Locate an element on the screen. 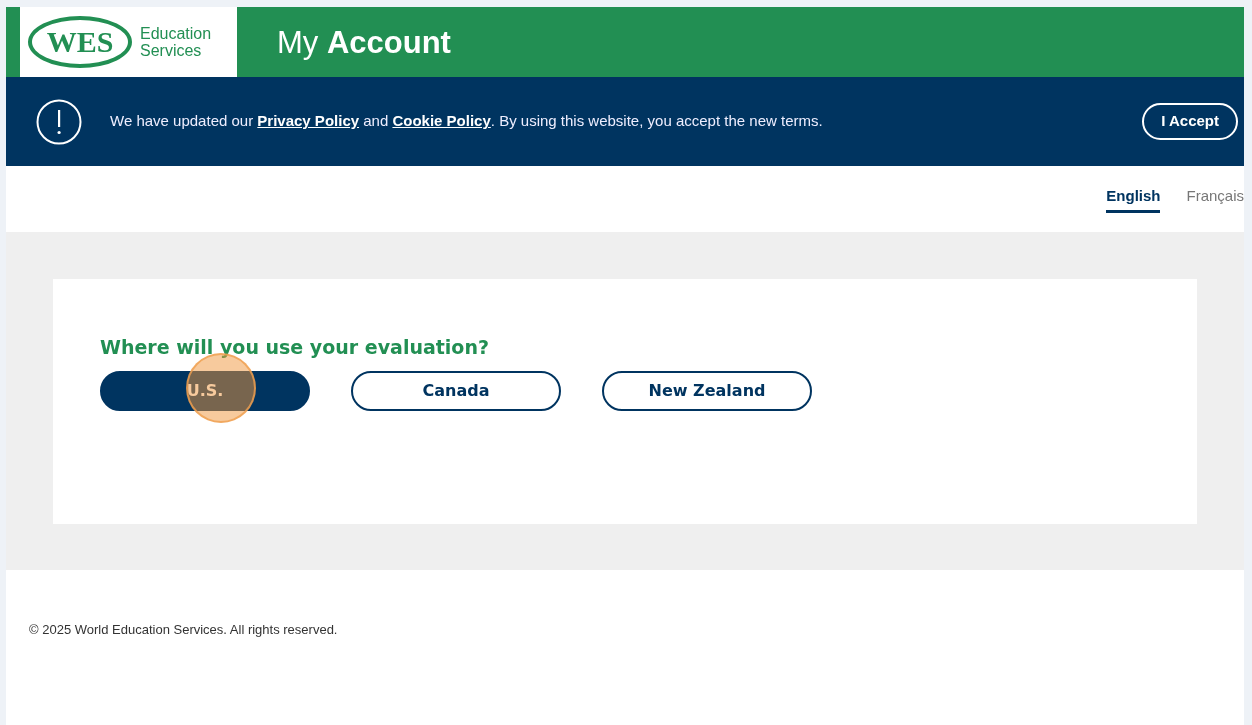 The height and width of the screenshot is (725, 1252). logo-subtitle: Services is located at coordinates (171, 50).